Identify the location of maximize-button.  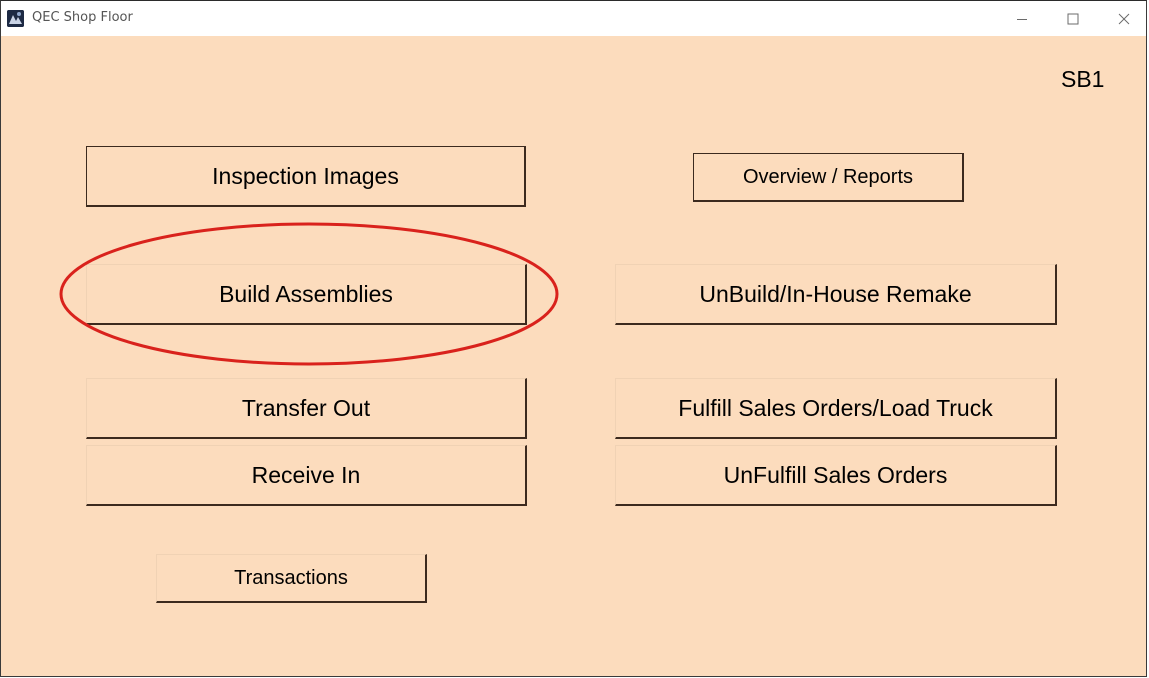
(1073, 18).